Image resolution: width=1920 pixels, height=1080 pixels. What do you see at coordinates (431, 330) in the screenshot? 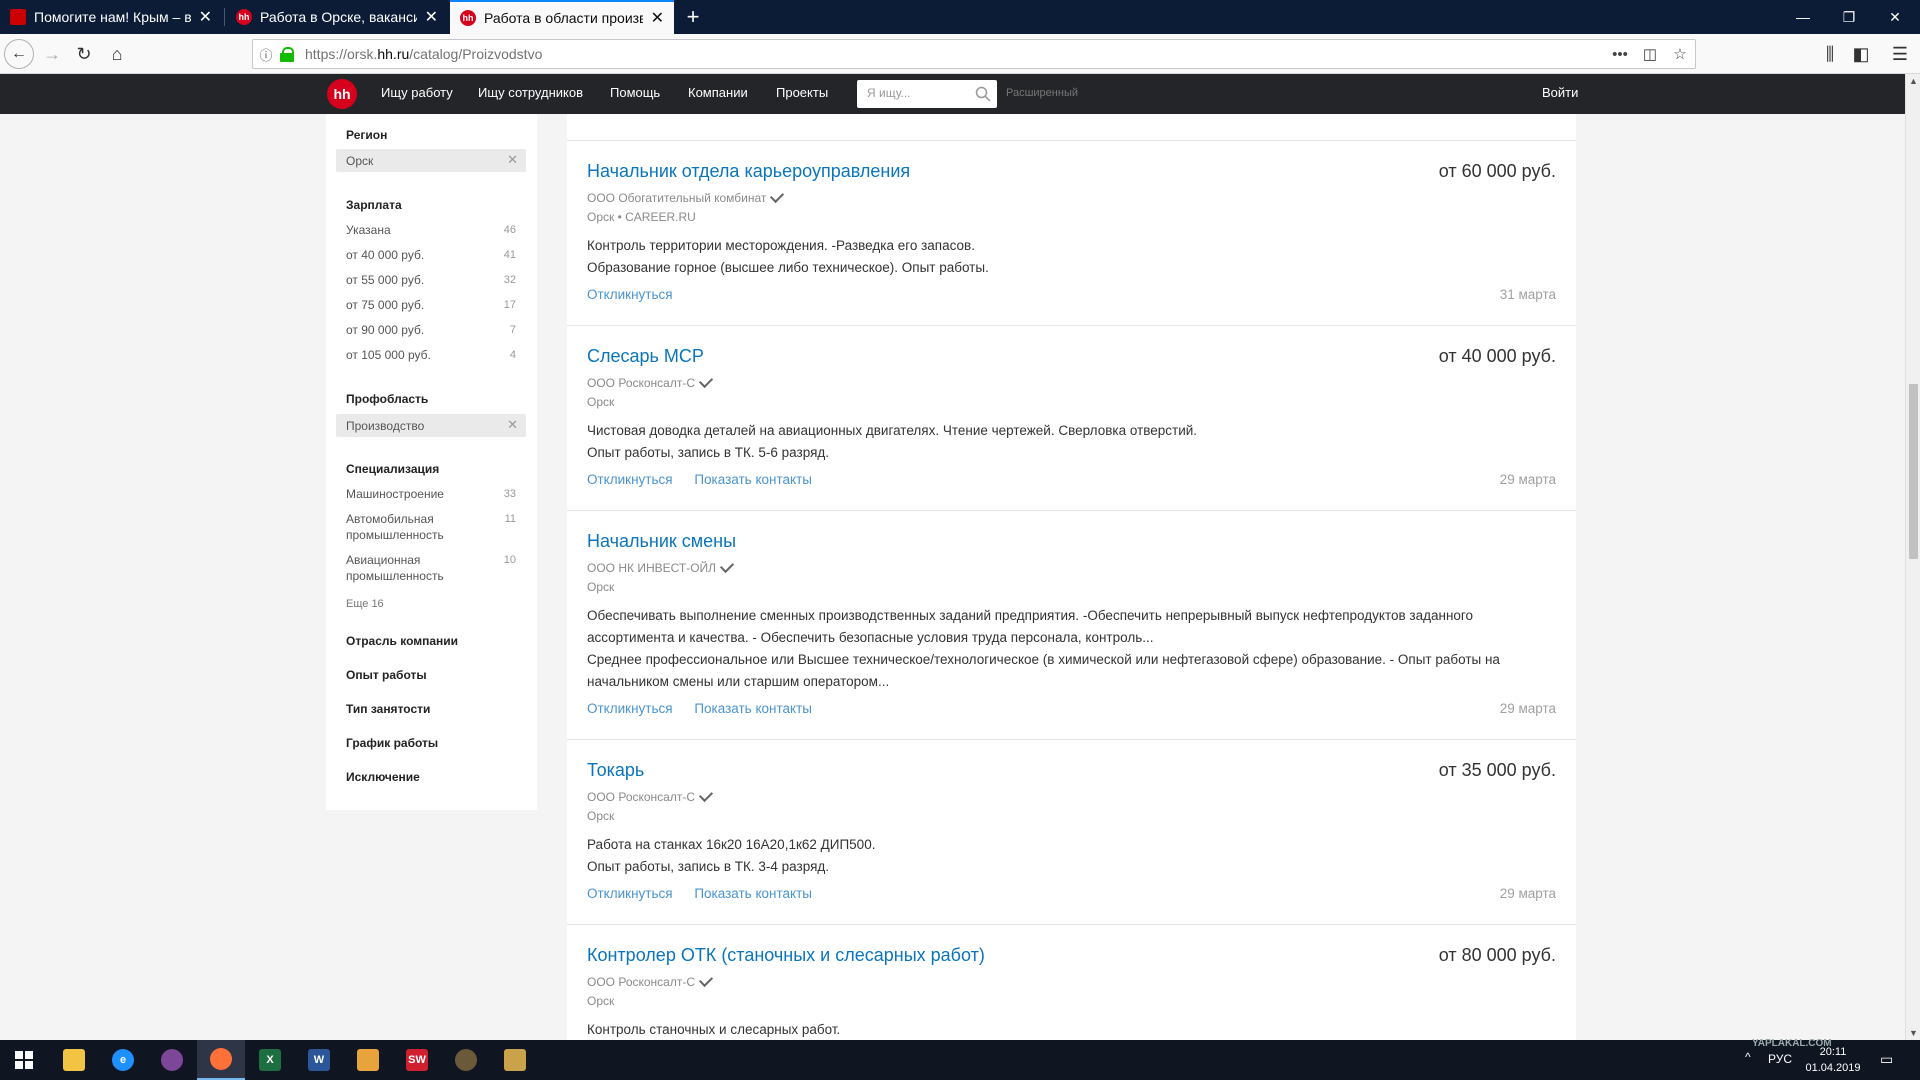
I see `salary-option: от 90 000 руб. 7` at bounding box center [431, 330].